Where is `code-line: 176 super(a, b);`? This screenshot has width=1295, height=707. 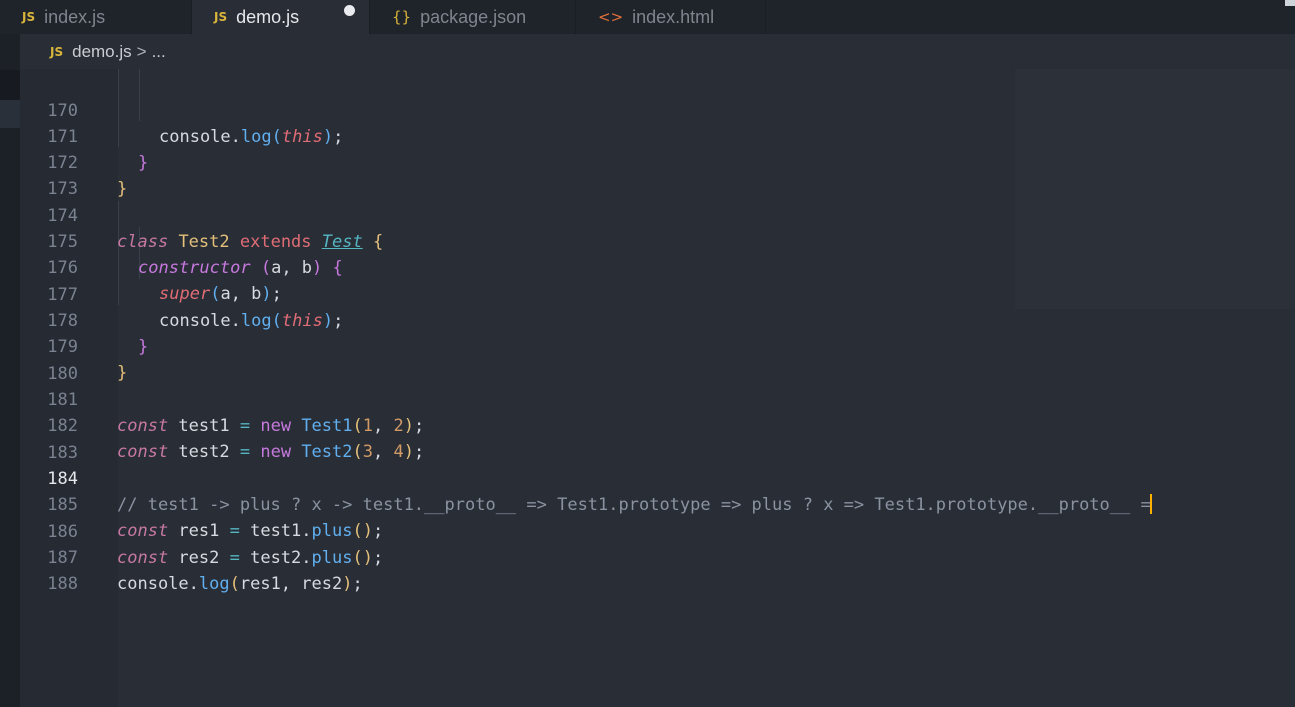 code-line: 176 super(a, b); is located at coordinates (657, 266).